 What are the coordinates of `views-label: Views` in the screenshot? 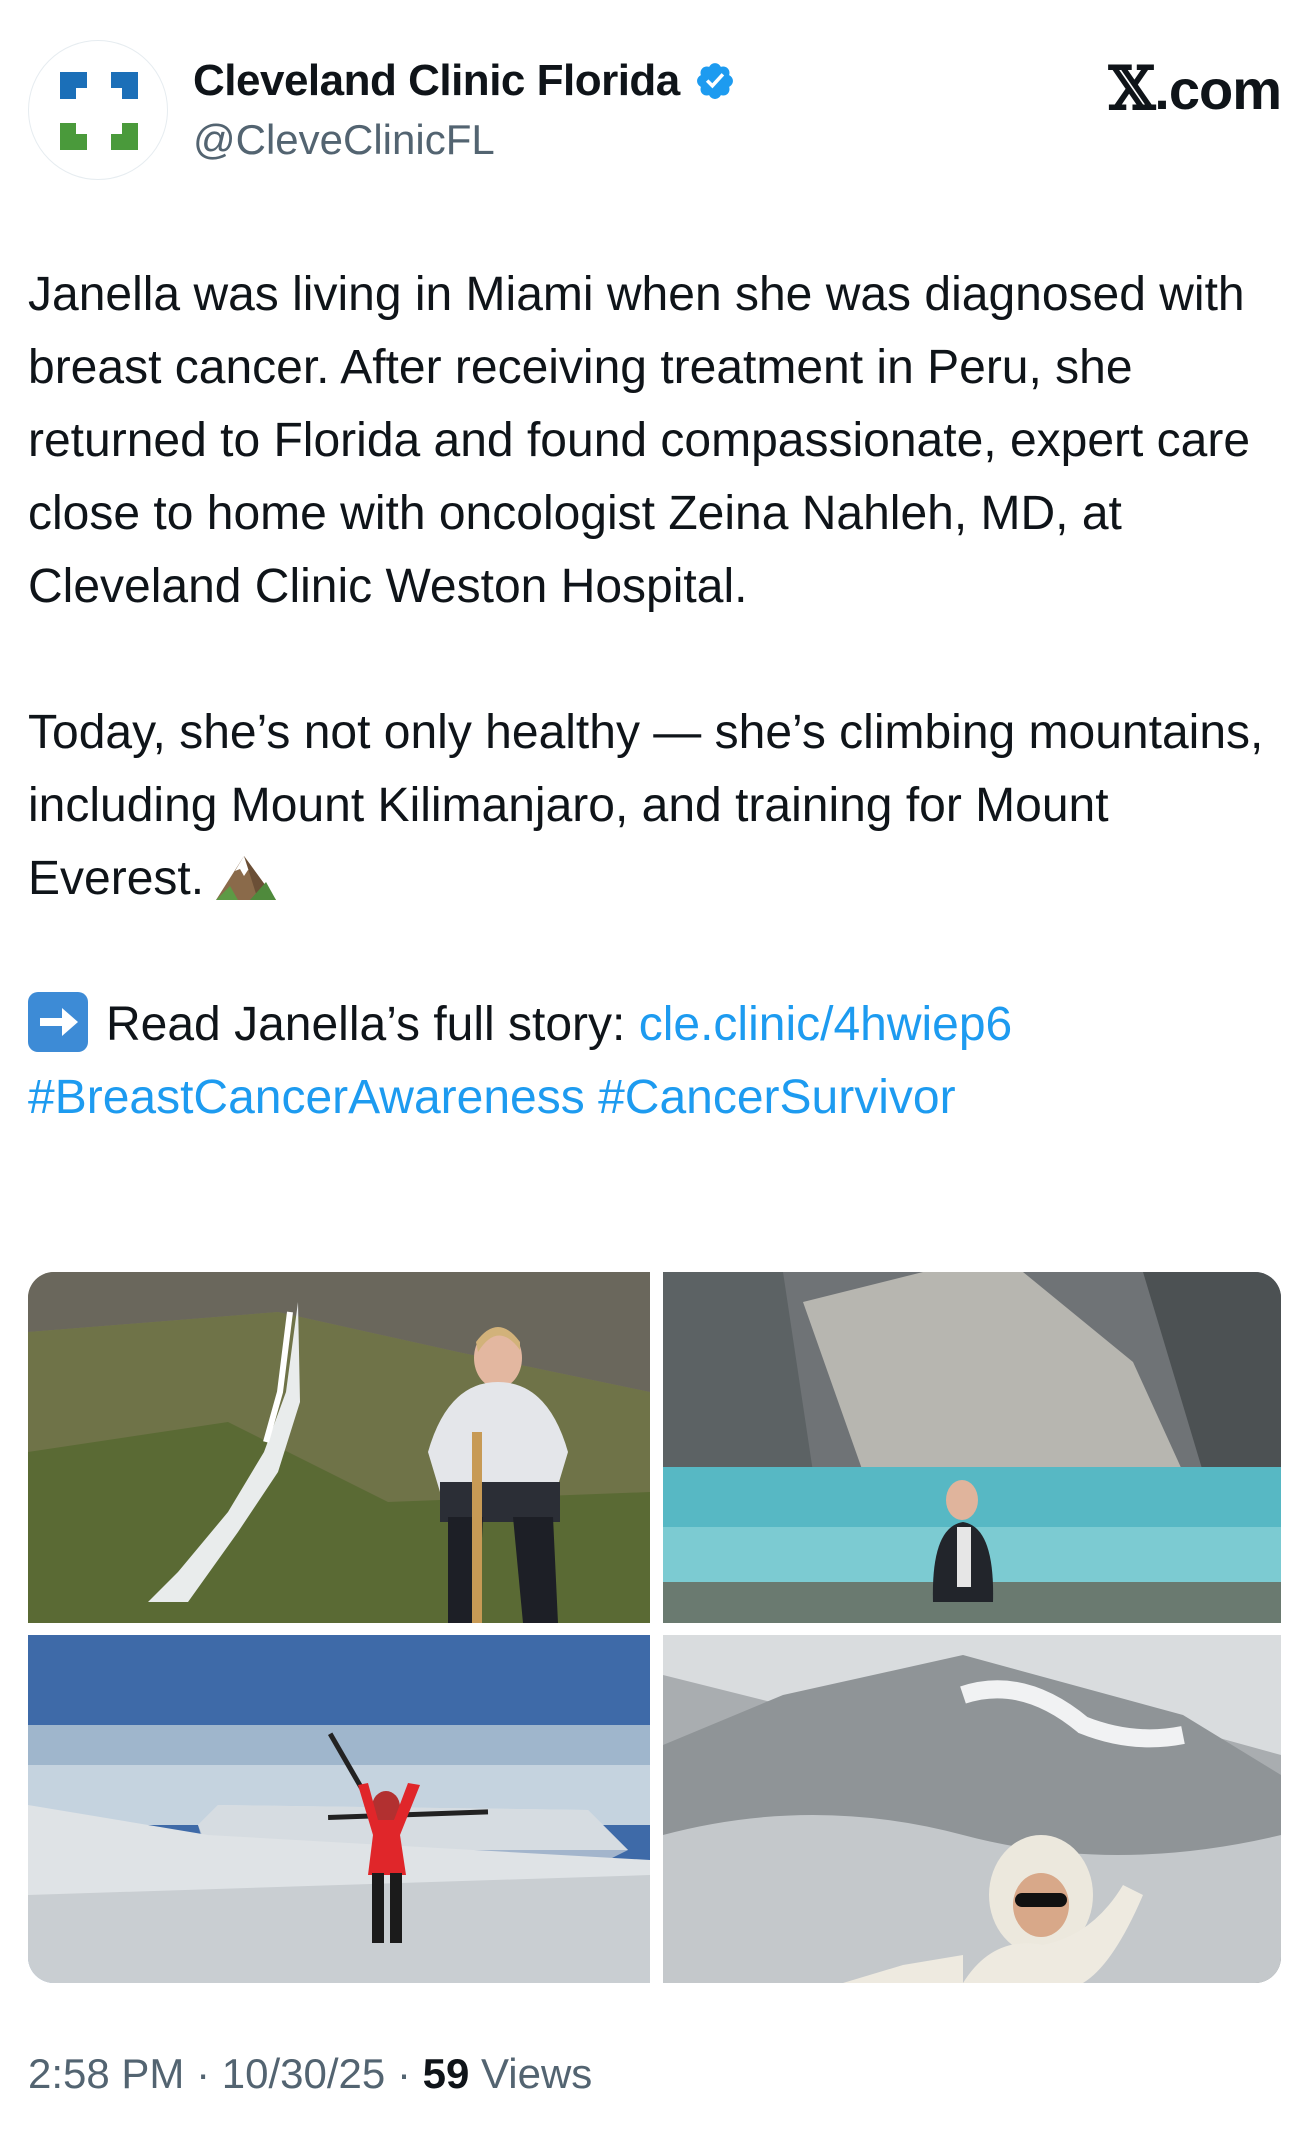 It's located at (537, 2073).